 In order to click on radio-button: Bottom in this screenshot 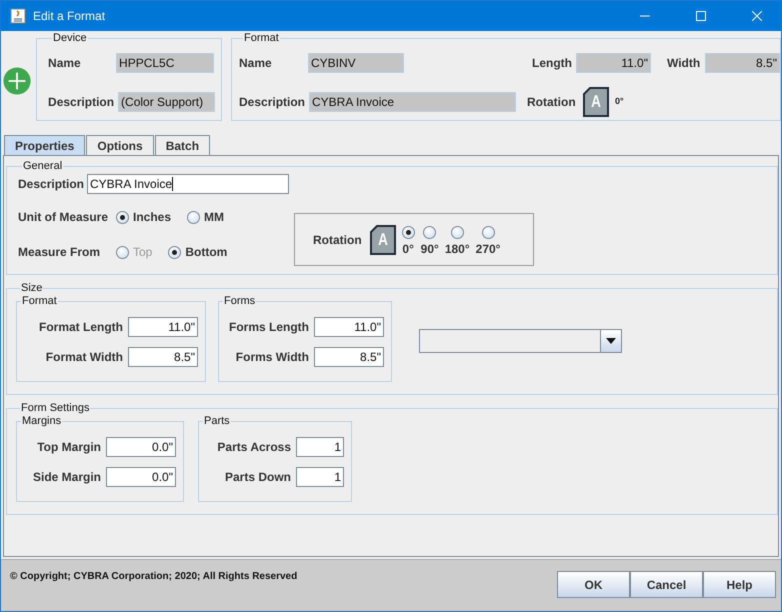, I will do `click(198, 252)`.